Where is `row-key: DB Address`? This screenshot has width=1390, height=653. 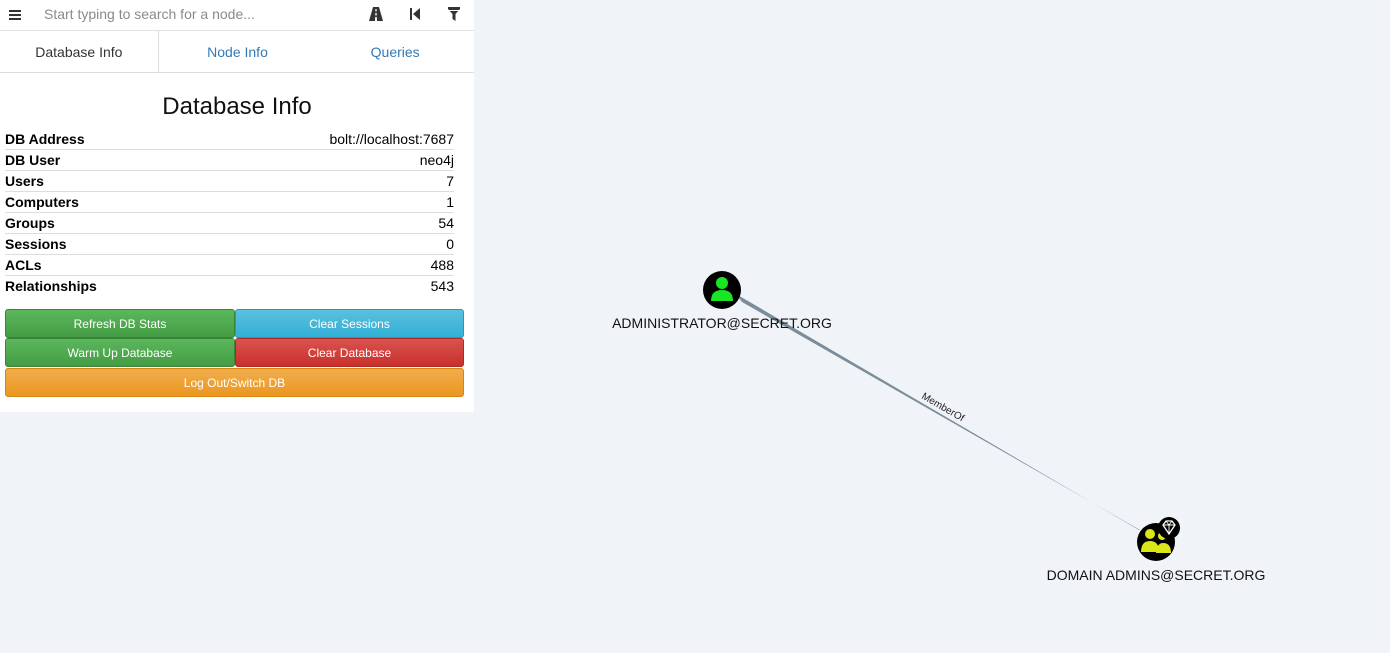 row-key: DB Address is located at coordinates (45, 139).